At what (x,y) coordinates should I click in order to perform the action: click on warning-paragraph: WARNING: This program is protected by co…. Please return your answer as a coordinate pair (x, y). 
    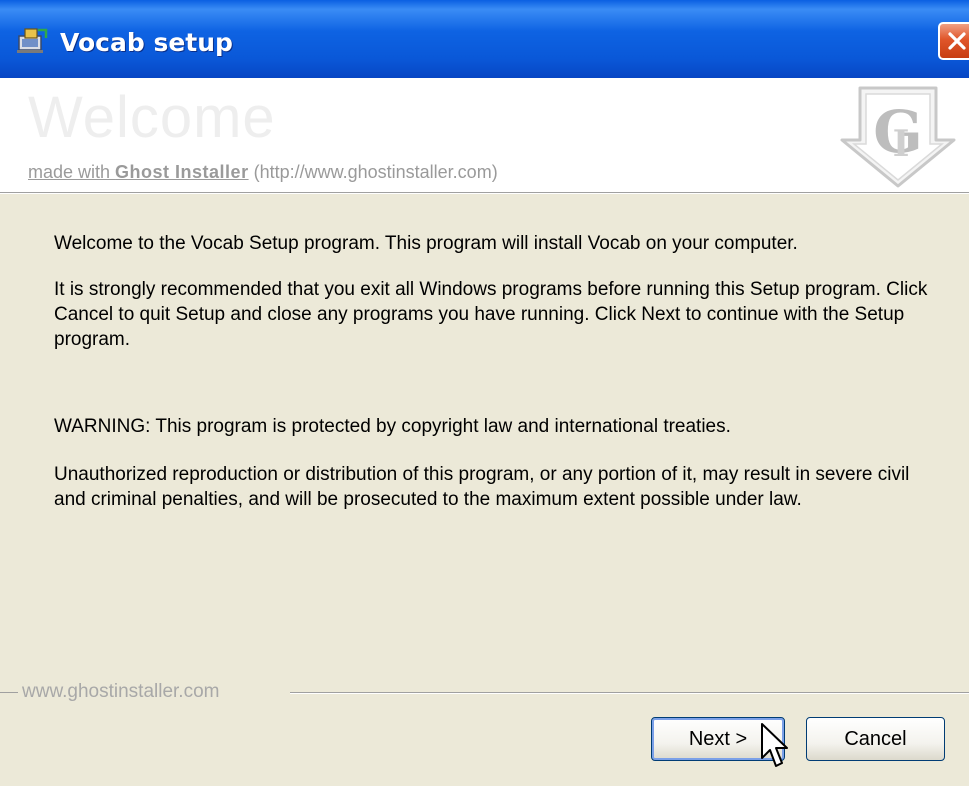
    Looking at the image, I should click on (392, 426).